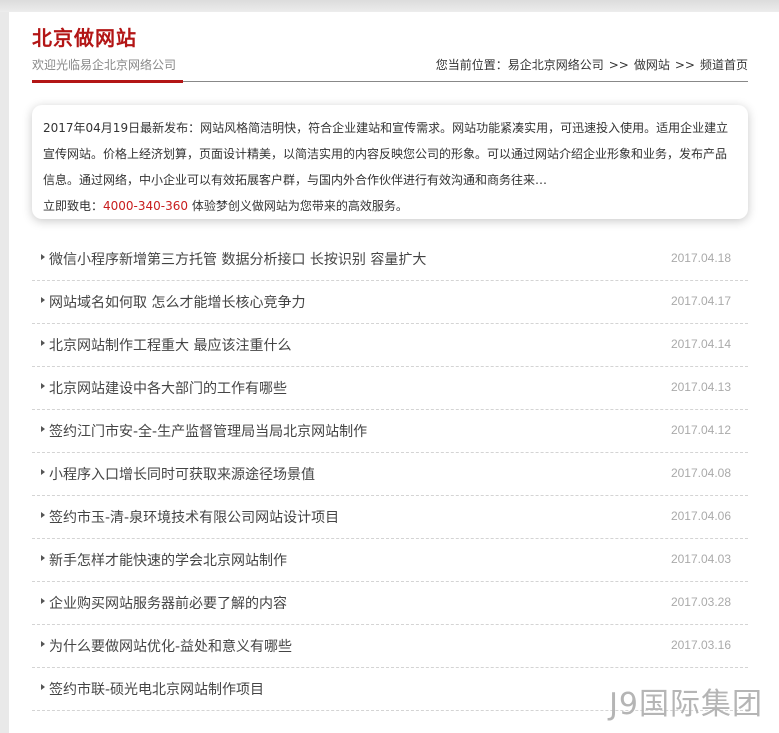  I want to click on news-title-link: 北京网站制作工程重大 最应该注重什么, so click(170, 345).